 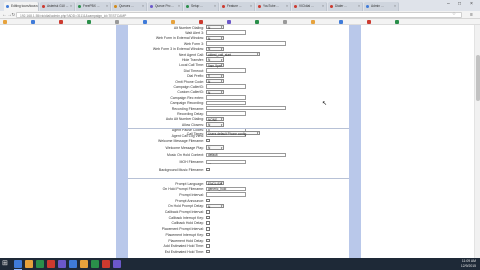 I want to click on system-clock: 11:09 AM 12/9/2015, so click(x=468, y=263).